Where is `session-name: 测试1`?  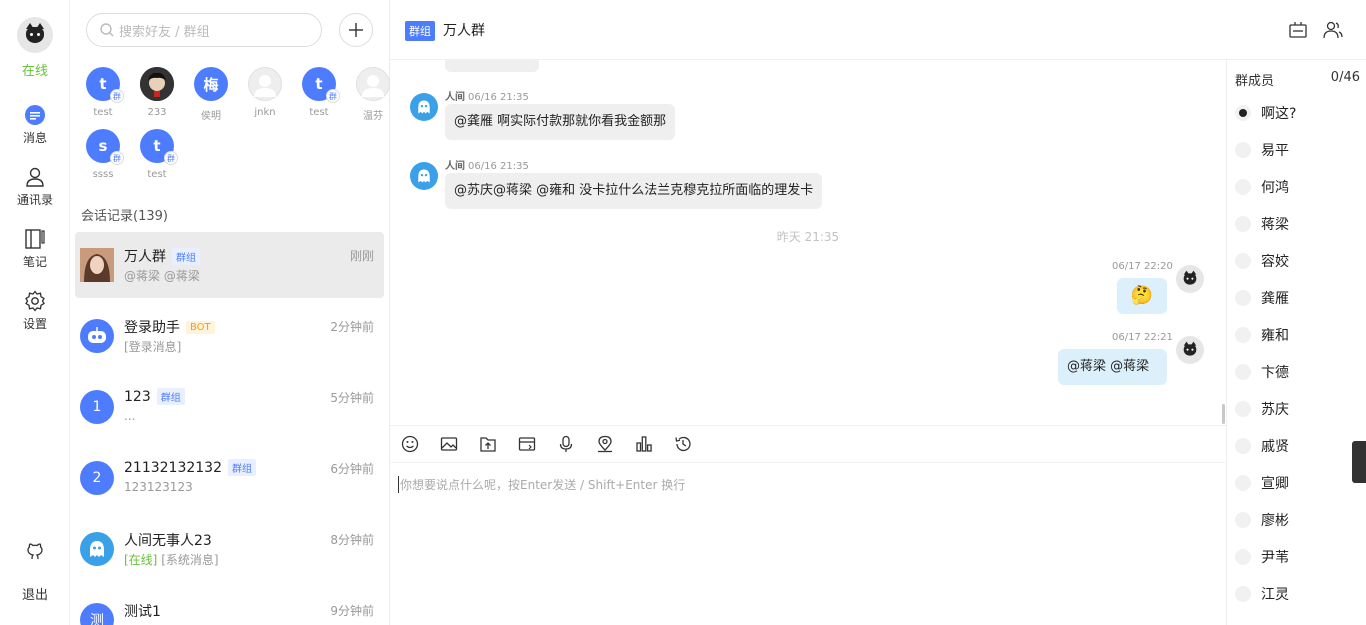 session-name: 测试1 is located at coordinates (142, 612).